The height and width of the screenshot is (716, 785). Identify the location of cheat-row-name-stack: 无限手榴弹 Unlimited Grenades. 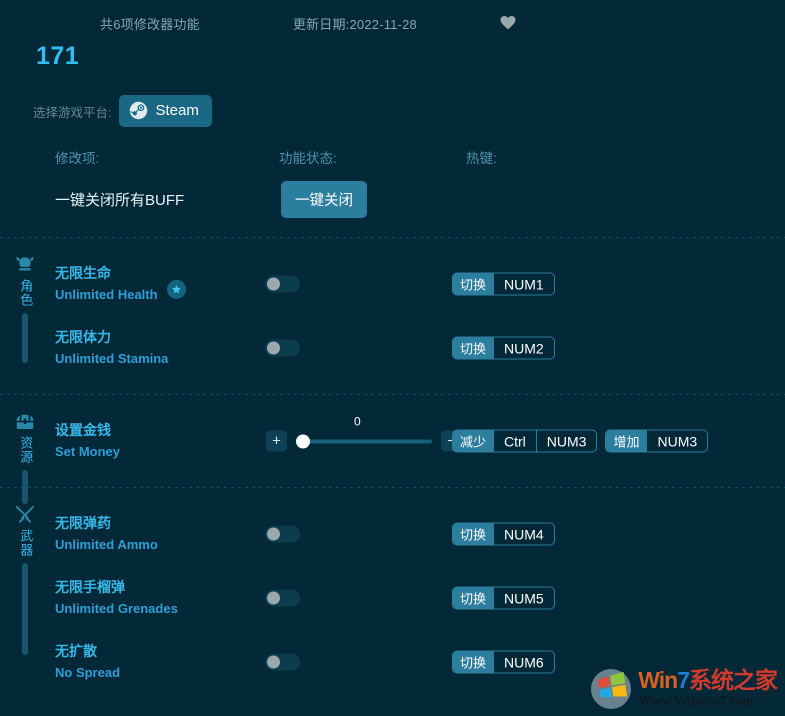
(116, 598).